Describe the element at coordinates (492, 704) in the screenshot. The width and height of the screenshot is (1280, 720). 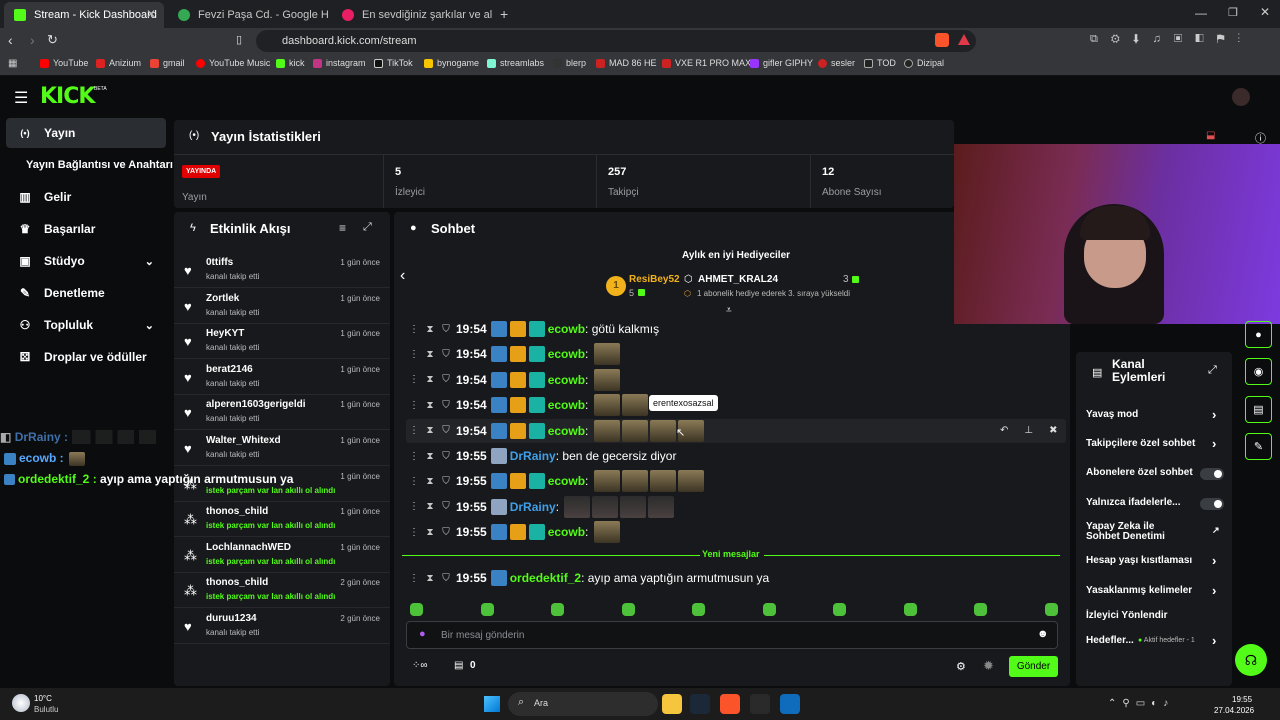
I see `windows-start-icon` at that location.